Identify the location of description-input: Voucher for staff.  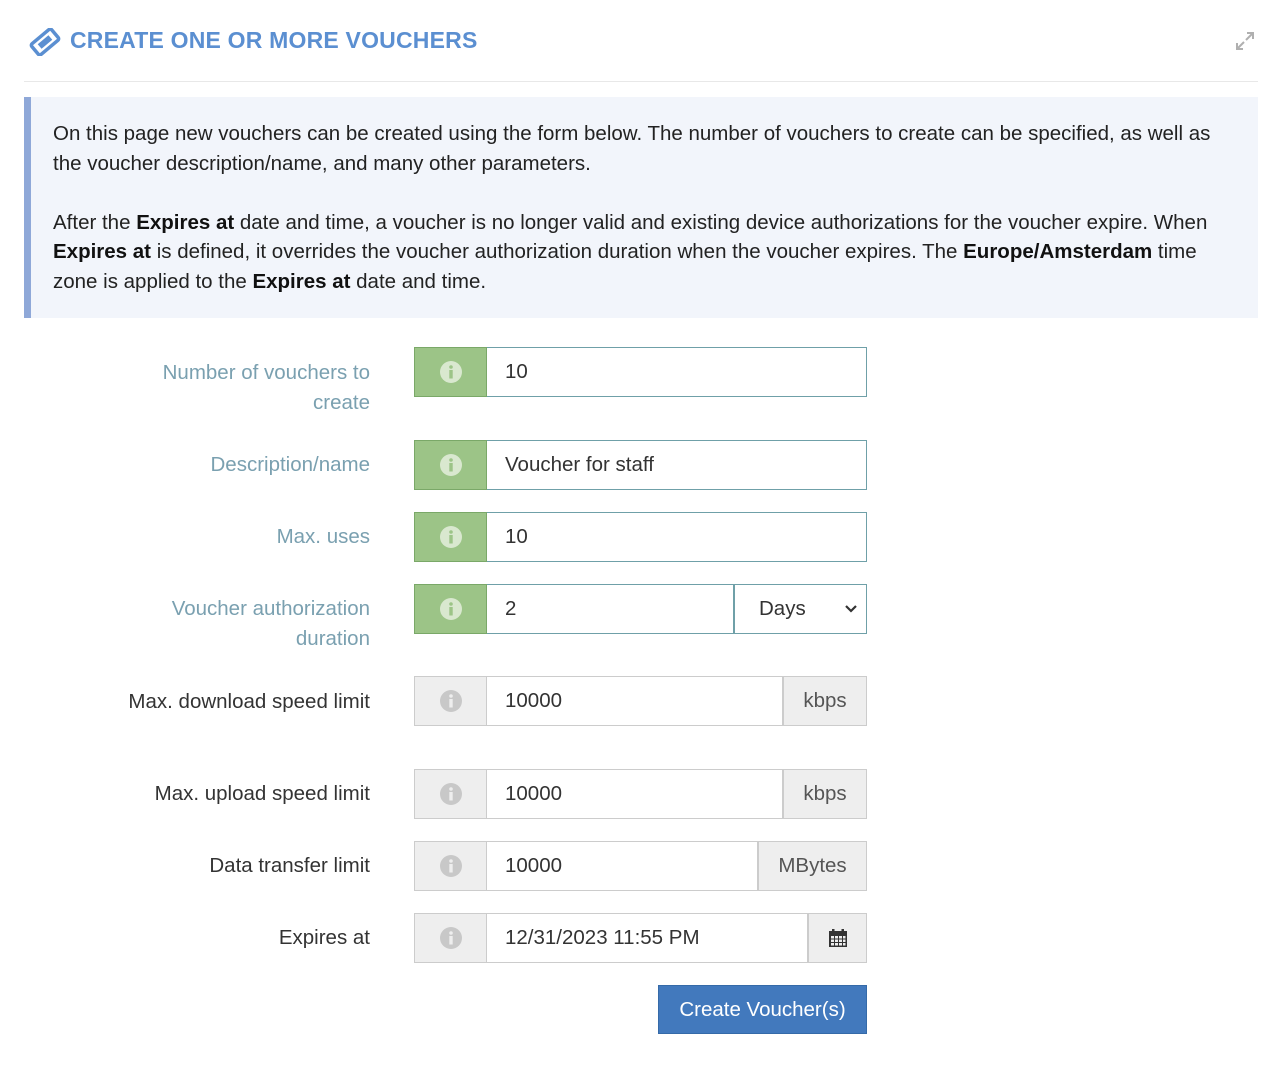
(677, 465).